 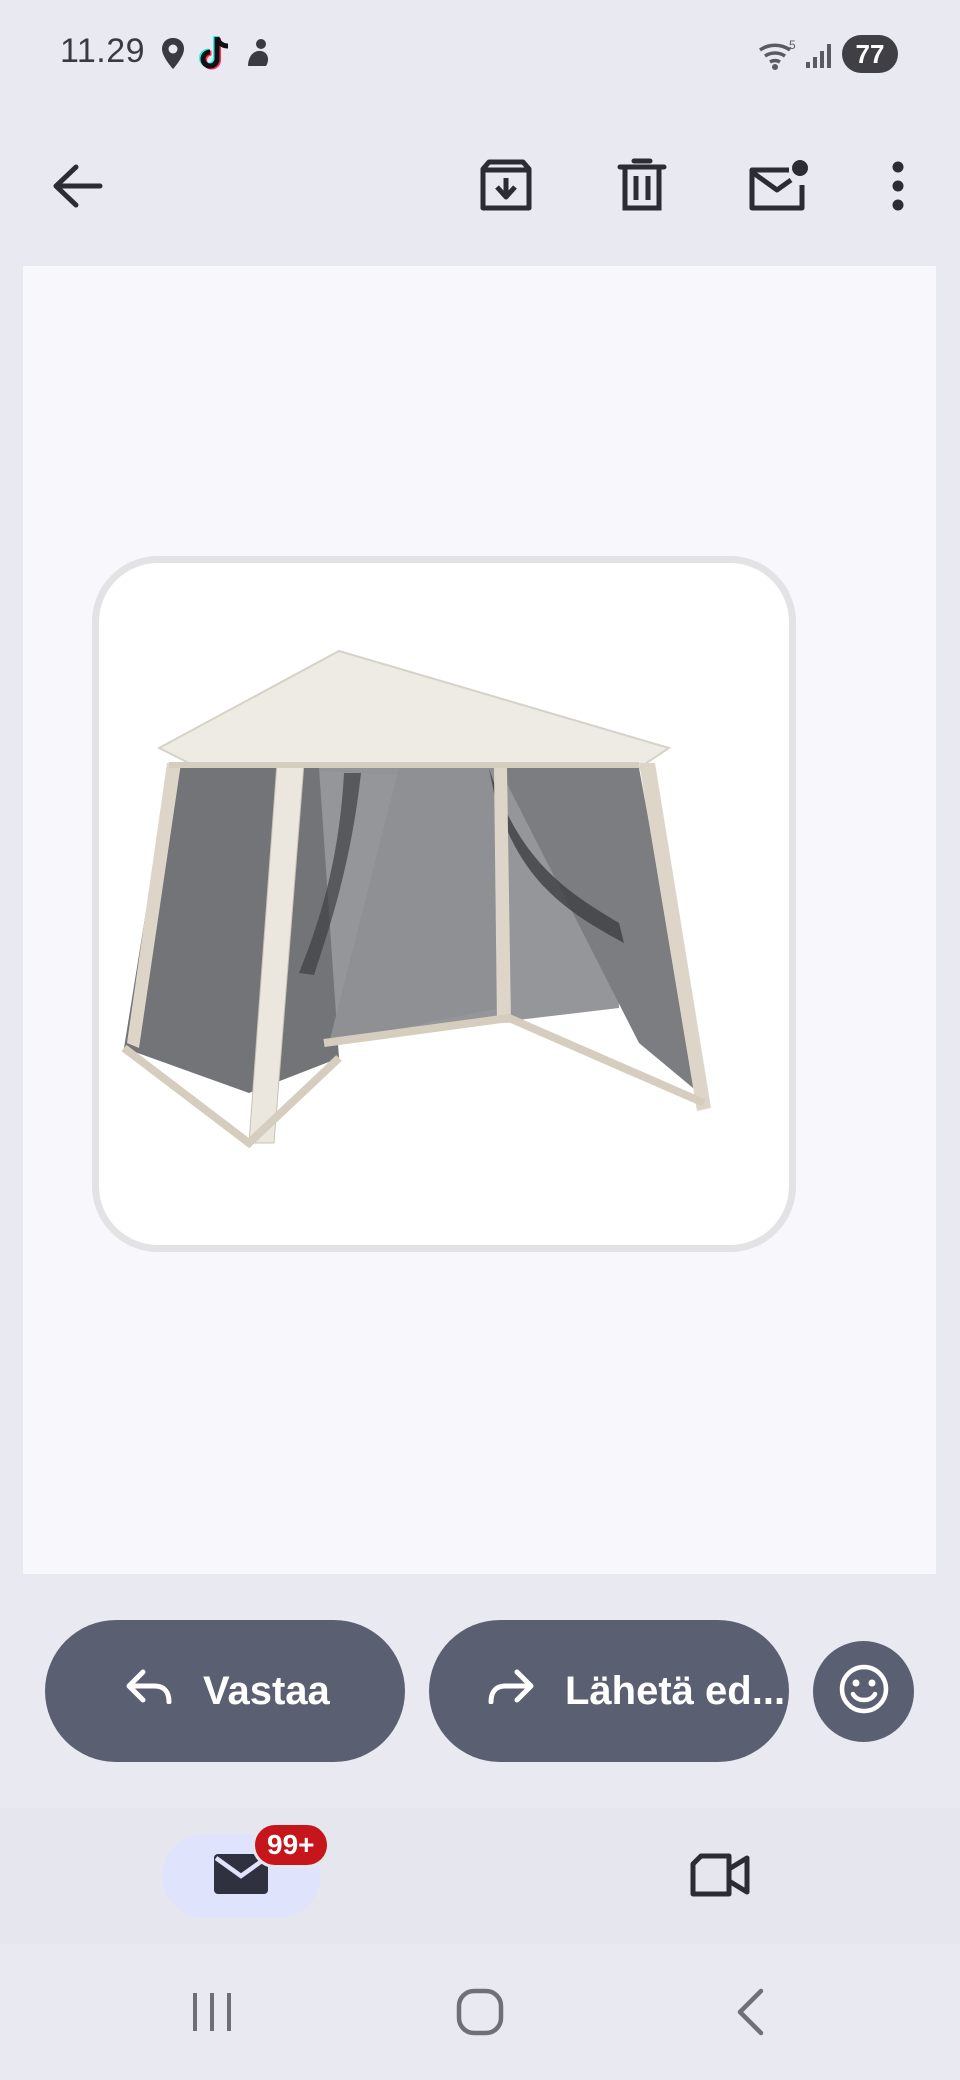 What do you see at coordinates (792, 45) in the screenshot?
I see `svg-text: 5` at bounding box center [792, 45].